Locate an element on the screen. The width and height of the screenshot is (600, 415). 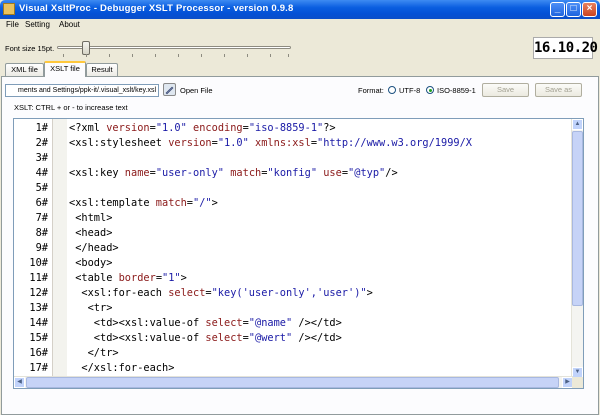
code-token: </head> is located at coordinates (94, 248).